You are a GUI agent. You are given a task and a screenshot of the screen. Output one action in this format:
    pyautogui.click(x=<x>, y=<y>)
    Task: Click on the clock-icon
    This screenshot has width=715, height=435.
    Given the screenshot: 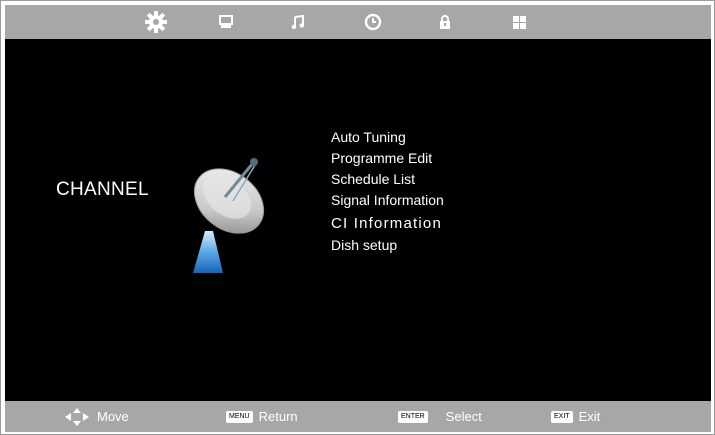 What is the action you would take?
    pyautogui.click(x=373, y=22)
    